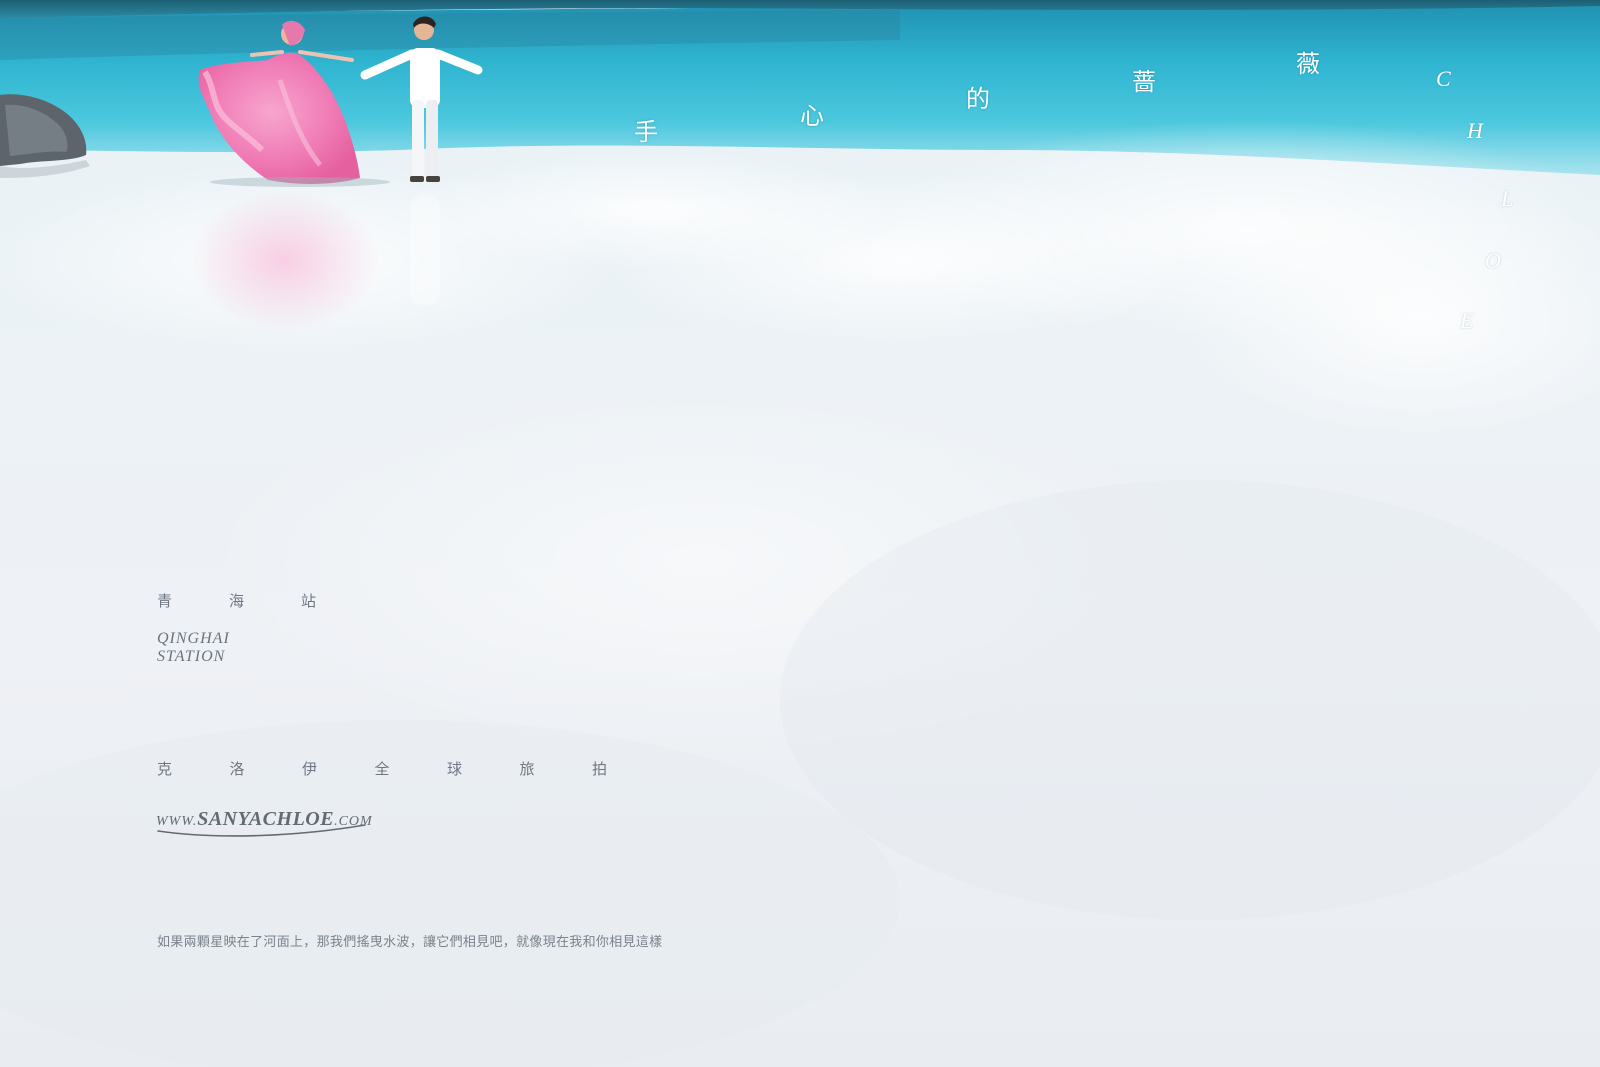 This screenshot has height=1067, width=1600. Describe the element at coordinates (410, 942) in the screenshot. I see `quote-text: 如果兩顆星映在了河面上，那我們搖曳水波，讓它們相見吧，就像現在我和你相見這樣` at that location.